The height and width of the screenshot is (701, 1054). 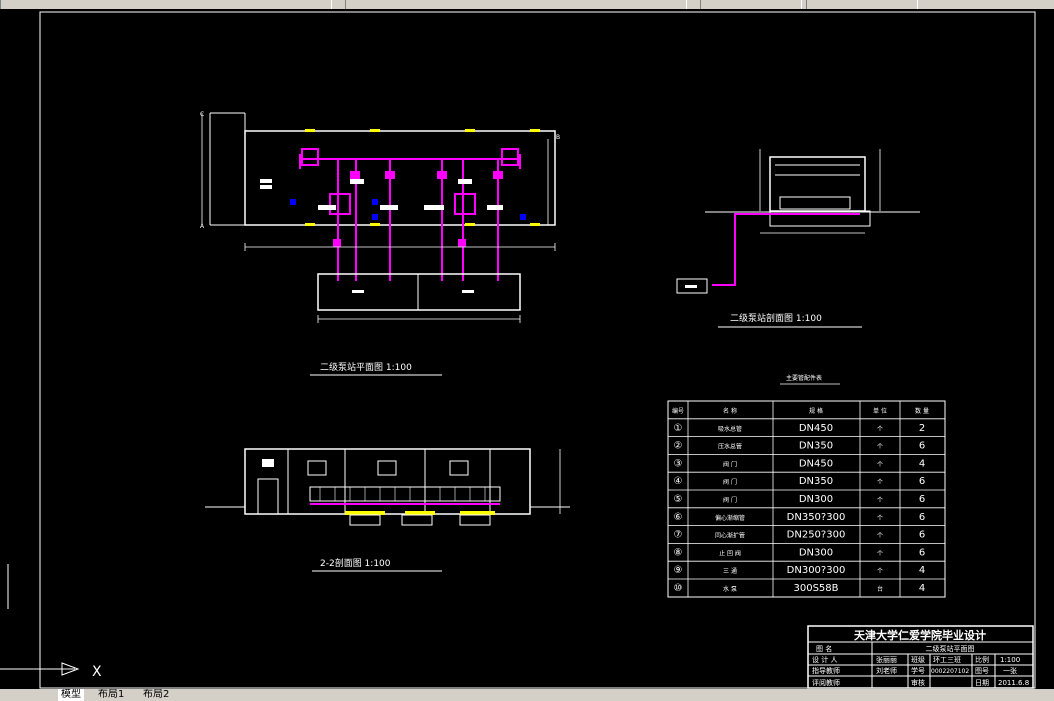 I want to click on axis-label-b: B, so click(x=558, y=137).